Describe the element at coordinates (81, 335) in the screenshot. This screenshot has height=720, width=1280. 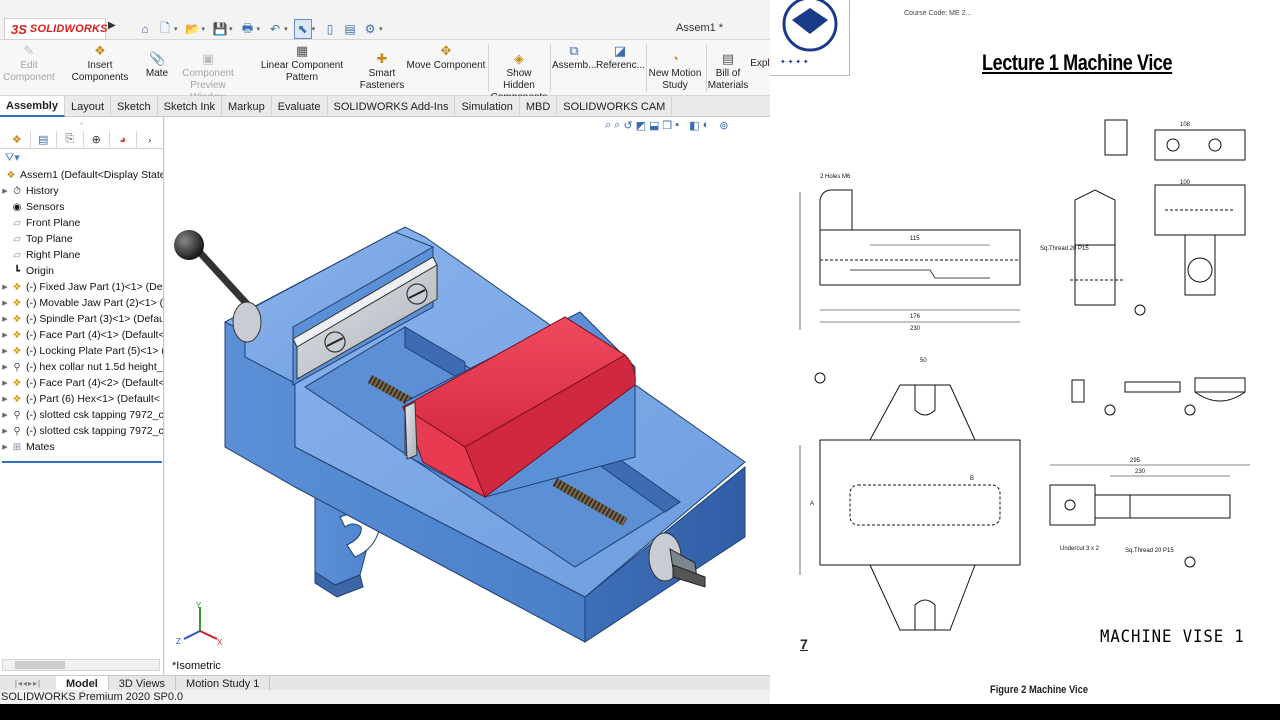
I see `tree-item: ▶ ❖ (-) Face Part (4)<1> (Default<` at that location.